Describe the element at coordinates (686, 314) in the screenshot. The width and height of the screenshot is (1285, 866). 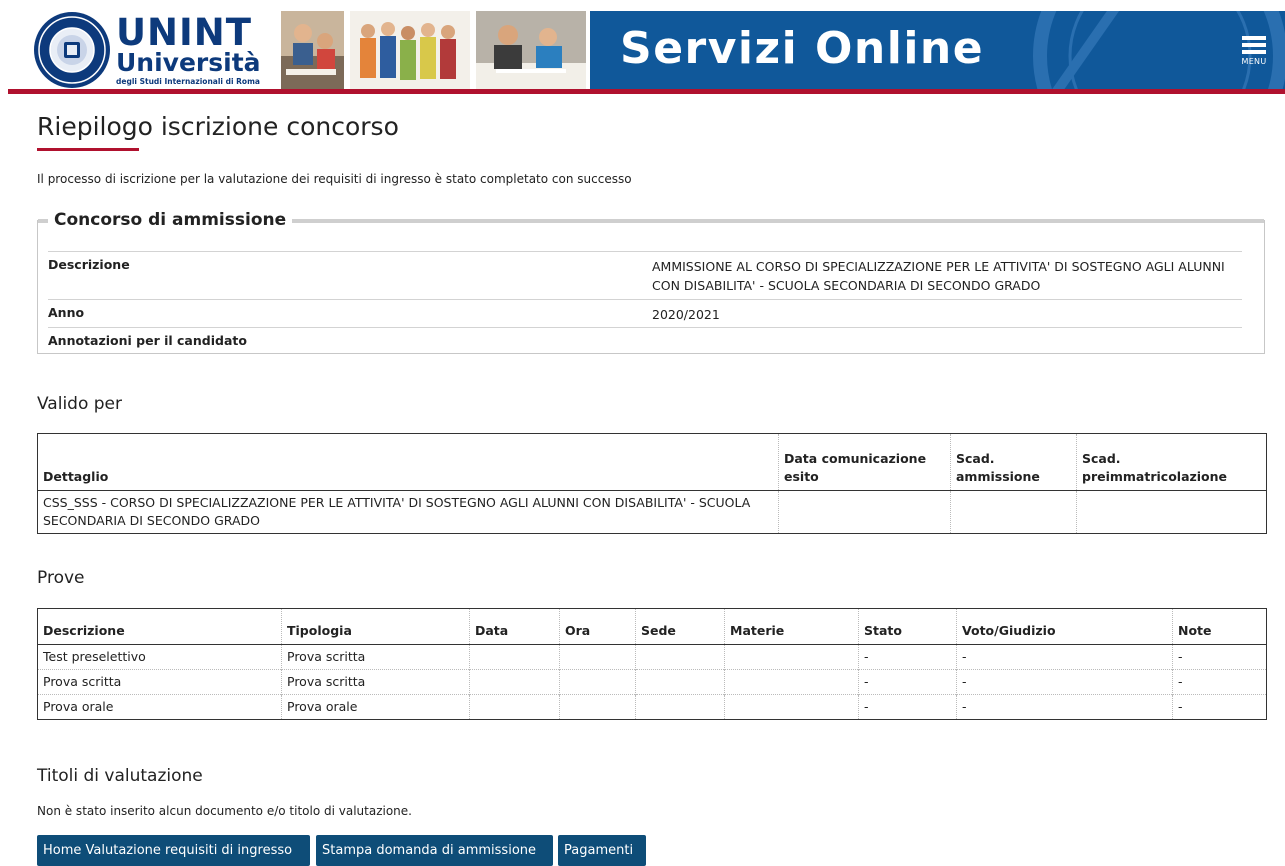
I see `detail-value: 2020/2021` at that location.